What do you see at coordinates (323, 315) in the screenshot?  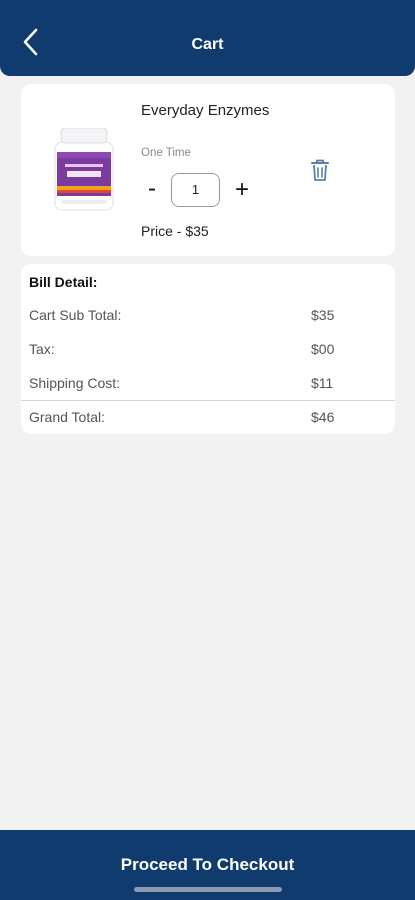 I see `bill-value: $35` at bounding box center [323, 315].